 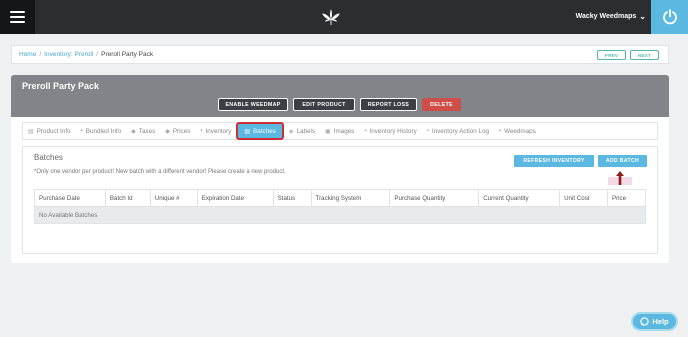 What do you see at coordinates (620, 178) in the screenshot?
I see `arrow-up-icon` at bounding box center [620, 178].